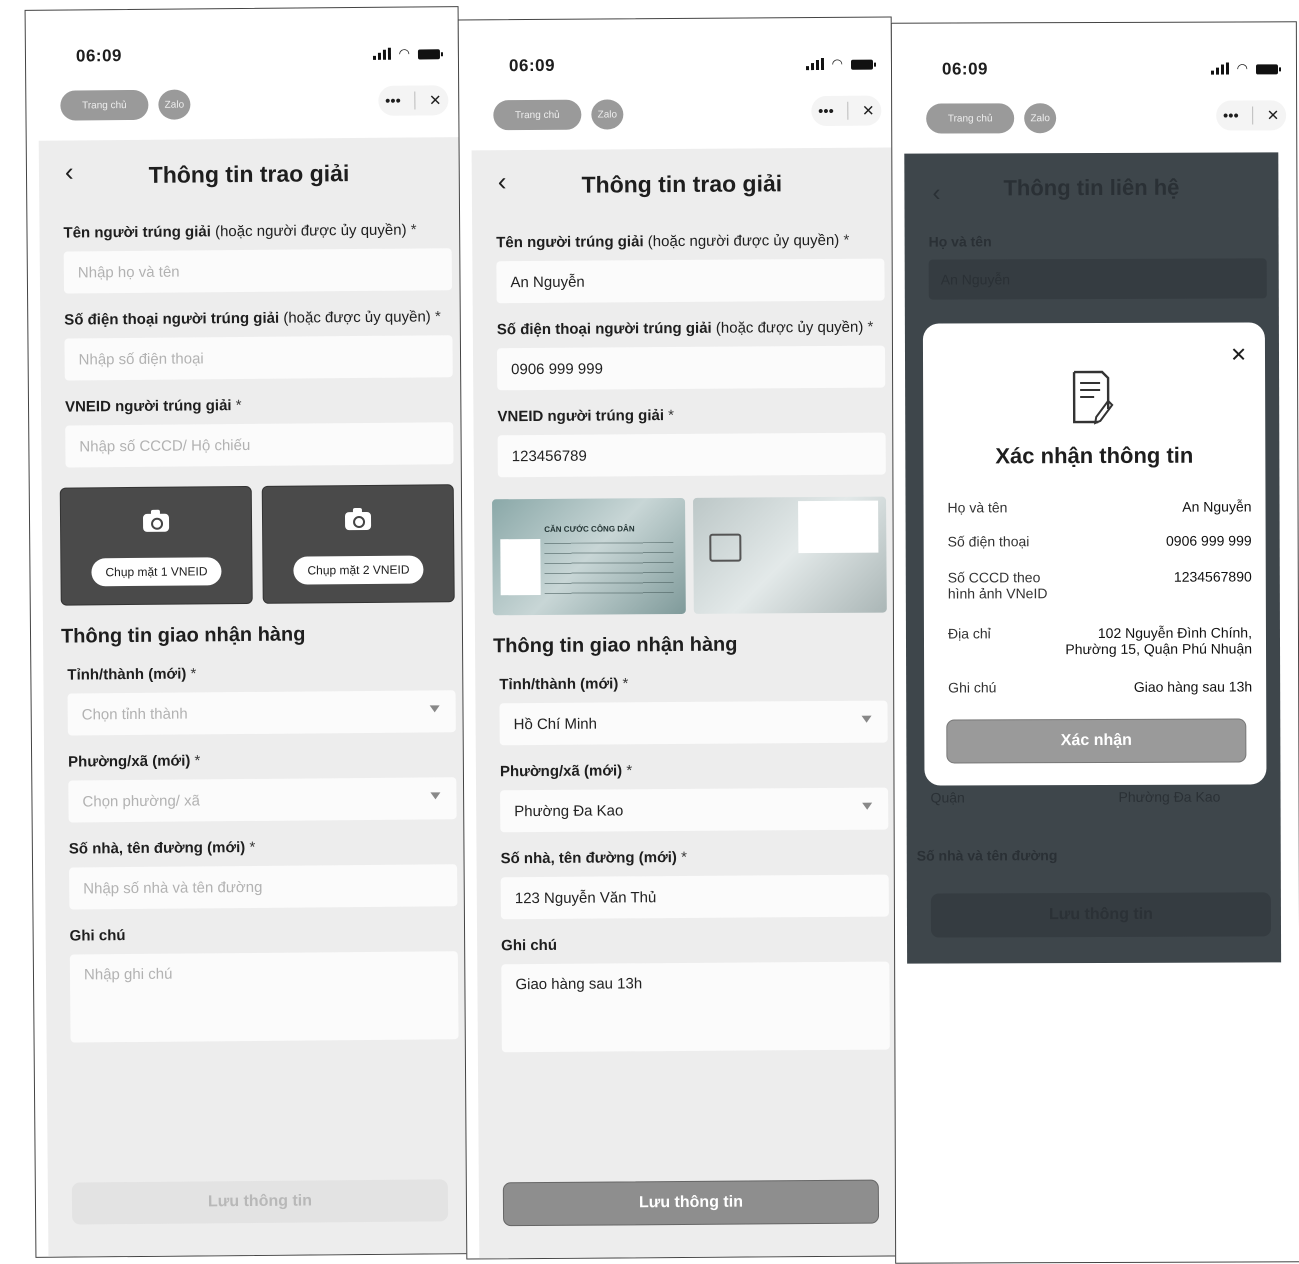 The image size is (1299, 1264). I want to click on province-select: Hồ Chí Minh, so click(693, 723).